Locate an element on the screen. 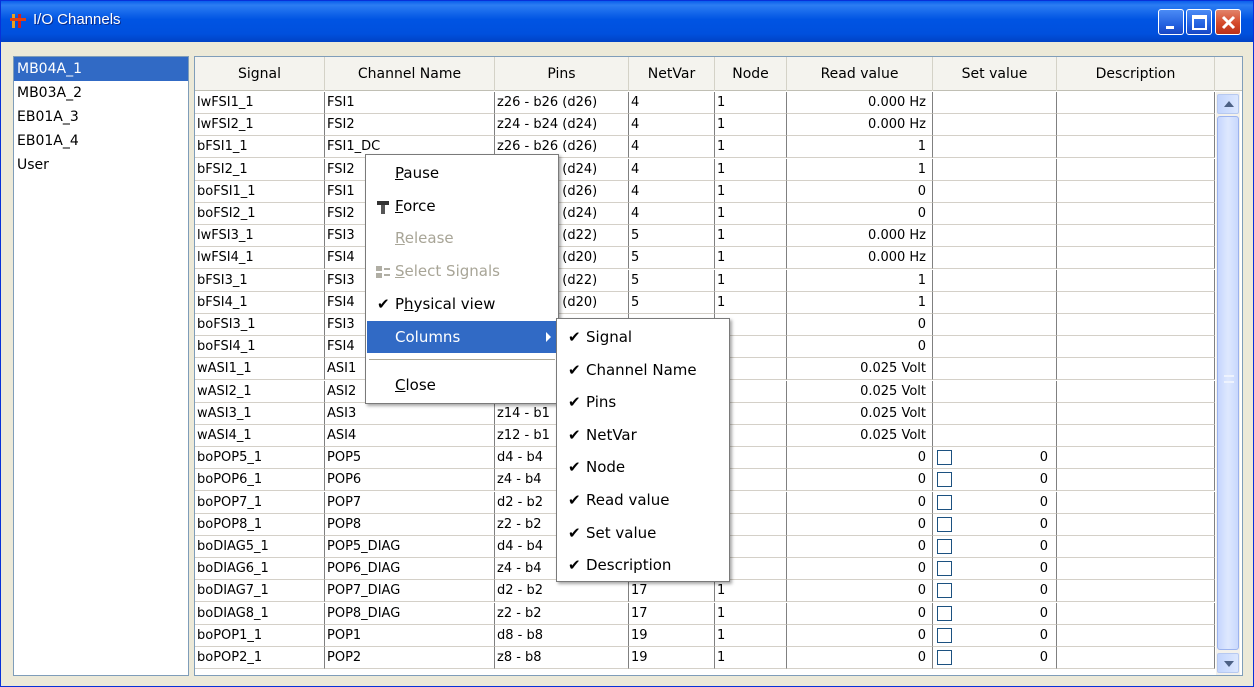 The height and width of the screenshot is (687, 1254). table-row: boFSI1_1FSI1z26 - b26 (d26)410 is located at coordinates (705, 191).